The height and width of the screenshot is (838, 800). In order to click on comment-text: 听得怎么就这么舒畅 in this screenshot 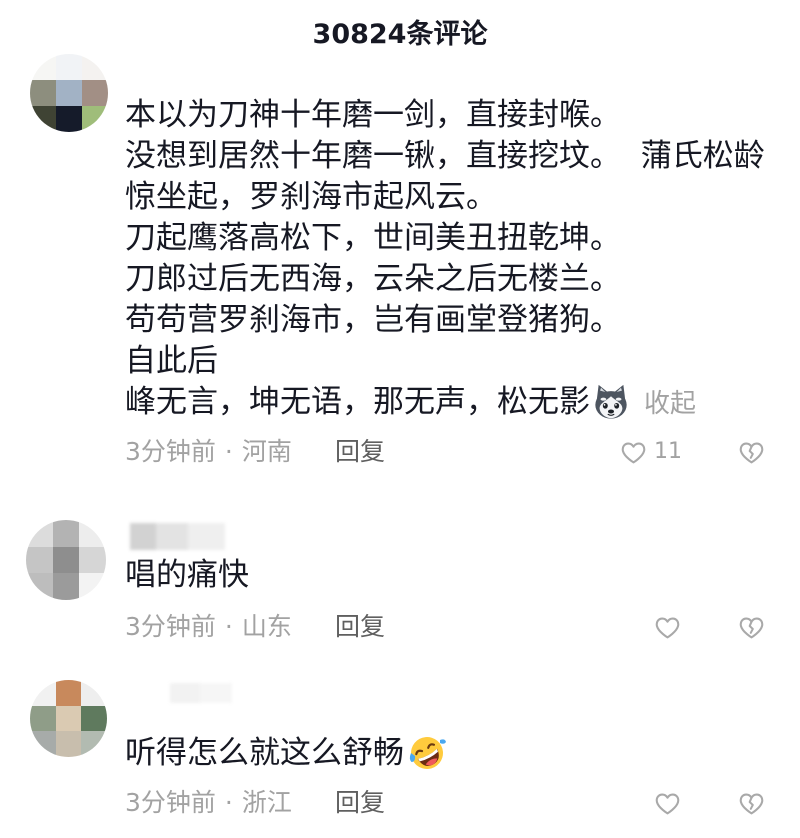, I will do `click(455, 752)`.